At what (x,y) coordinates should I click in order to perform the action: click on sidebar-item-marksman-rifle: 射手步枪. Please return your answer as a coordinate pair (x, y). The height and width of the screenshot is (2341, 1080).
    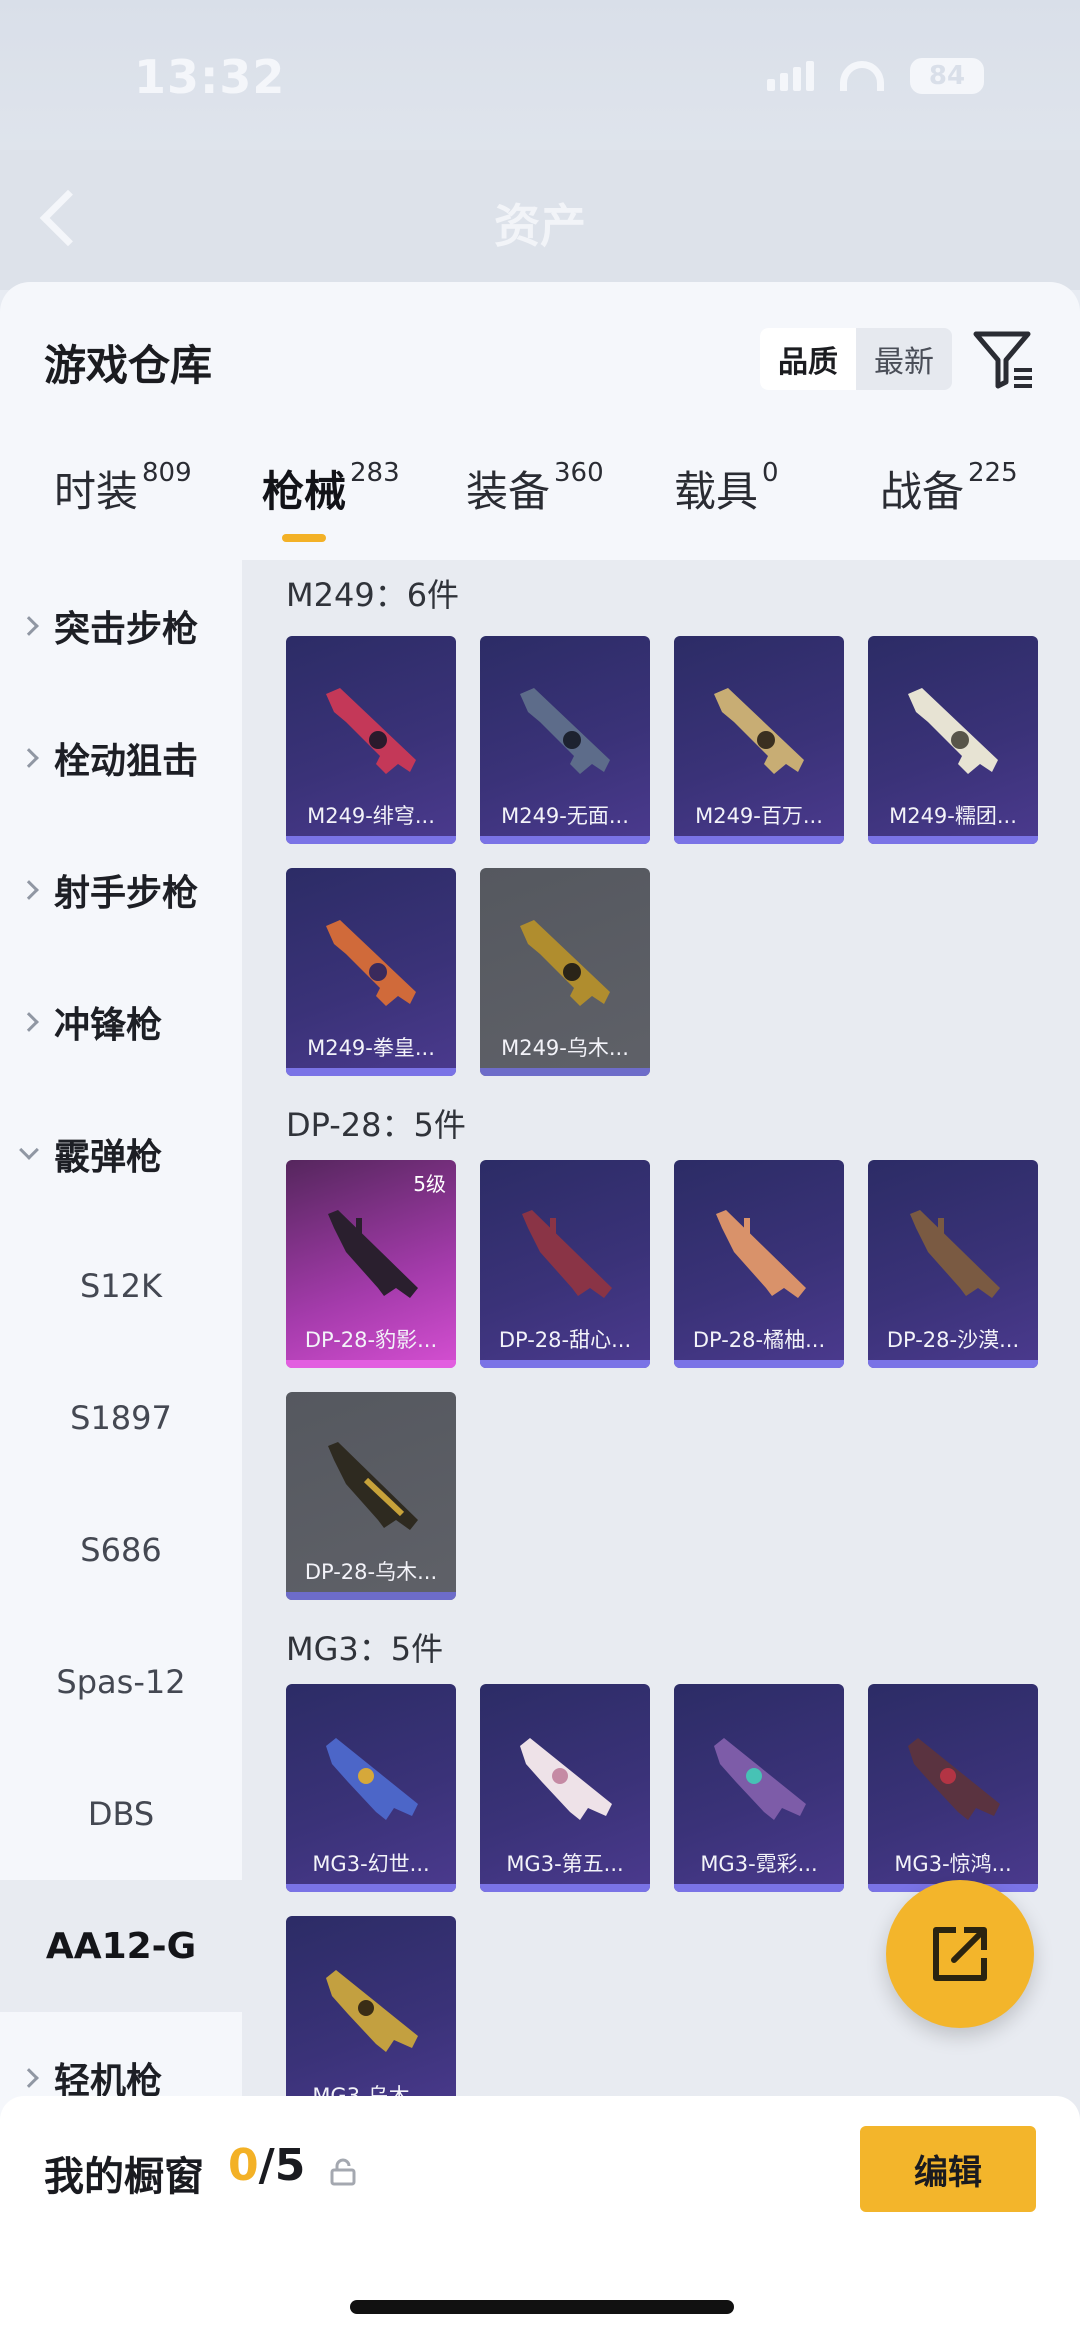
    Looking at the image, I should click on (121, 890).